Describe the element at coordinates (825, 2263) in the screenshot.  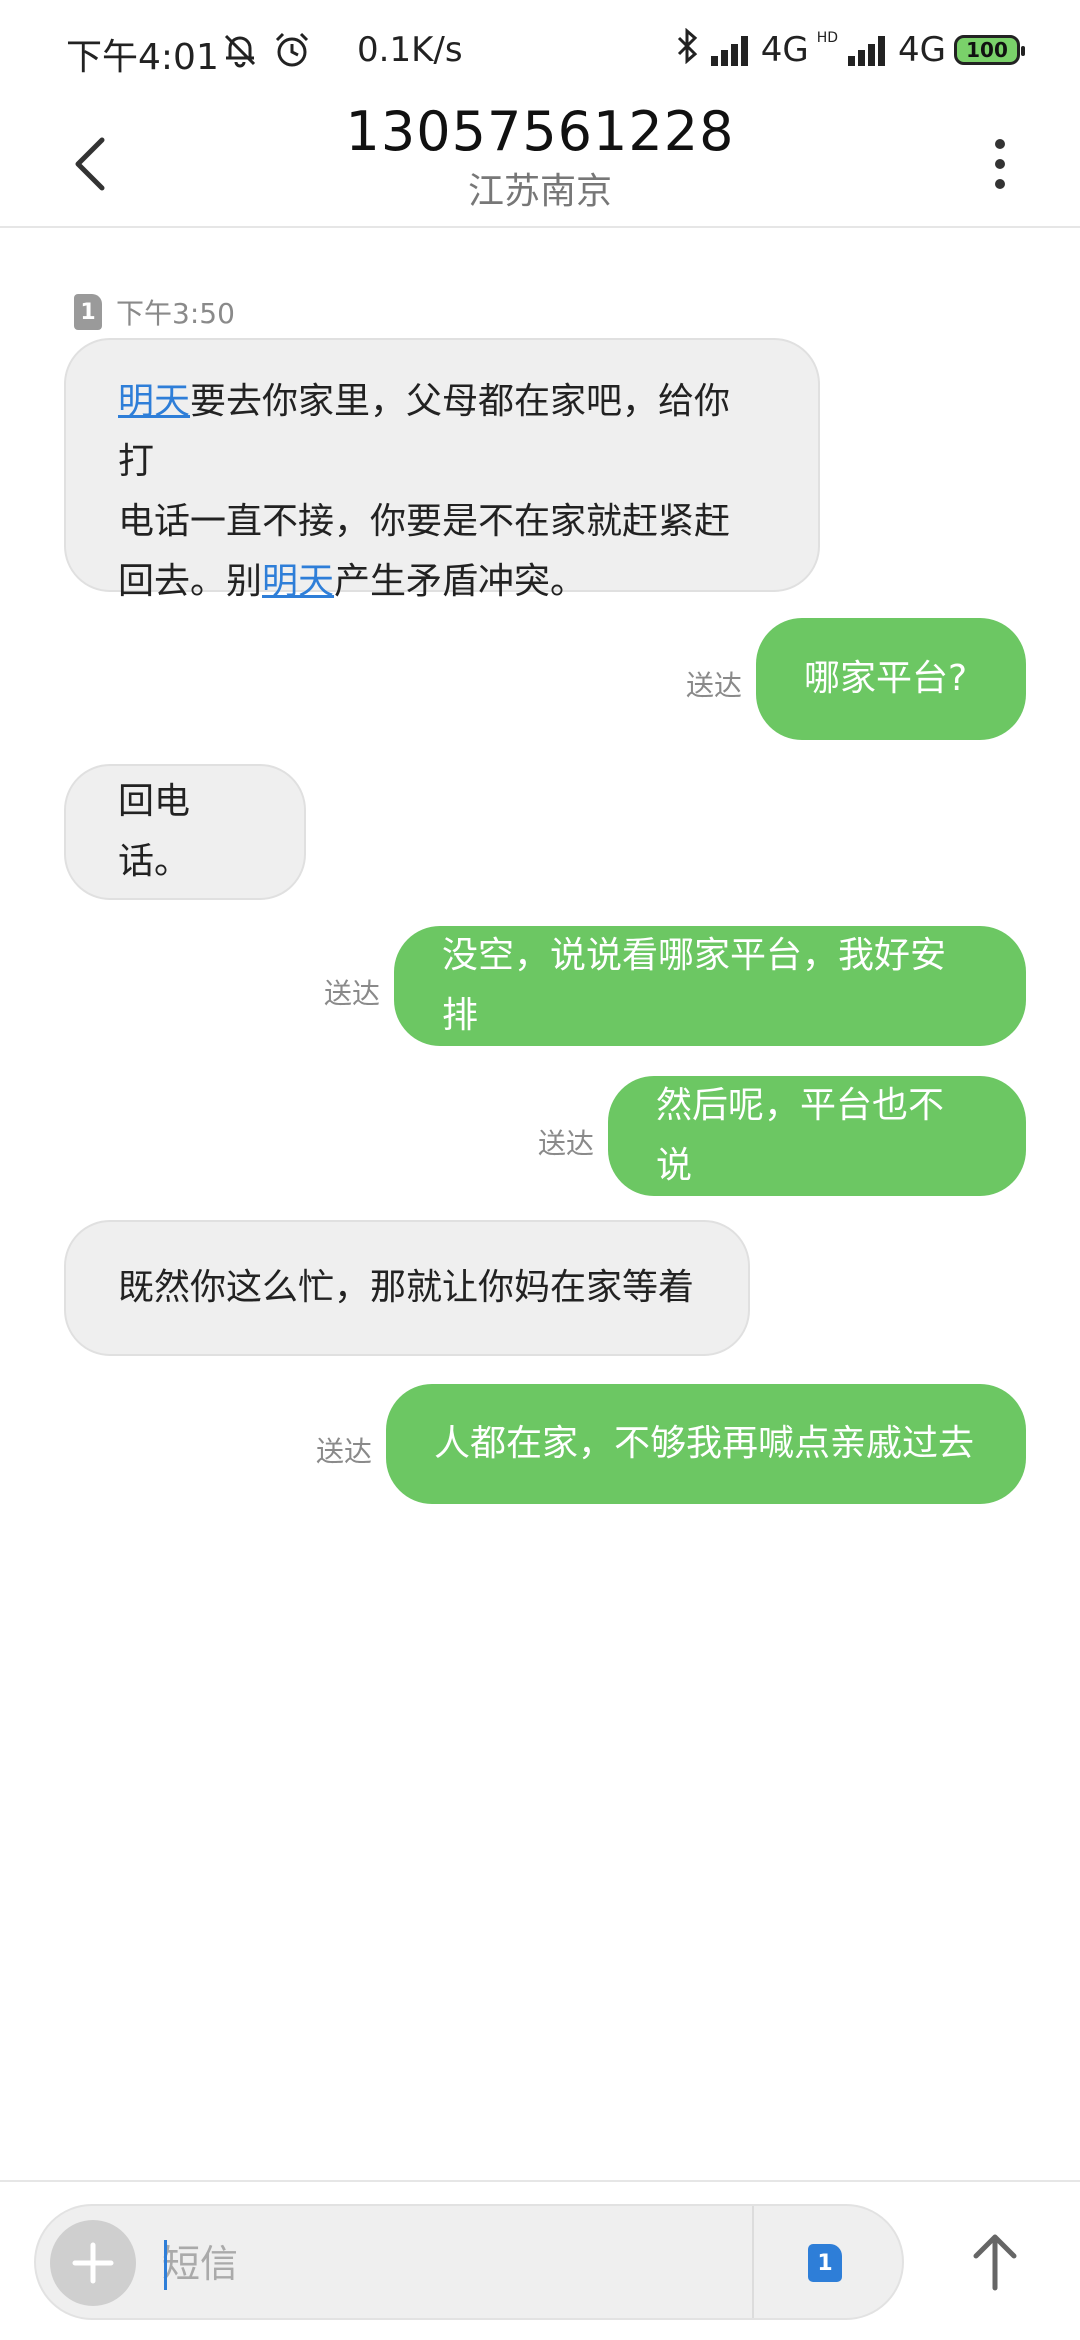
I see `sim-select-button: 1` at that location.